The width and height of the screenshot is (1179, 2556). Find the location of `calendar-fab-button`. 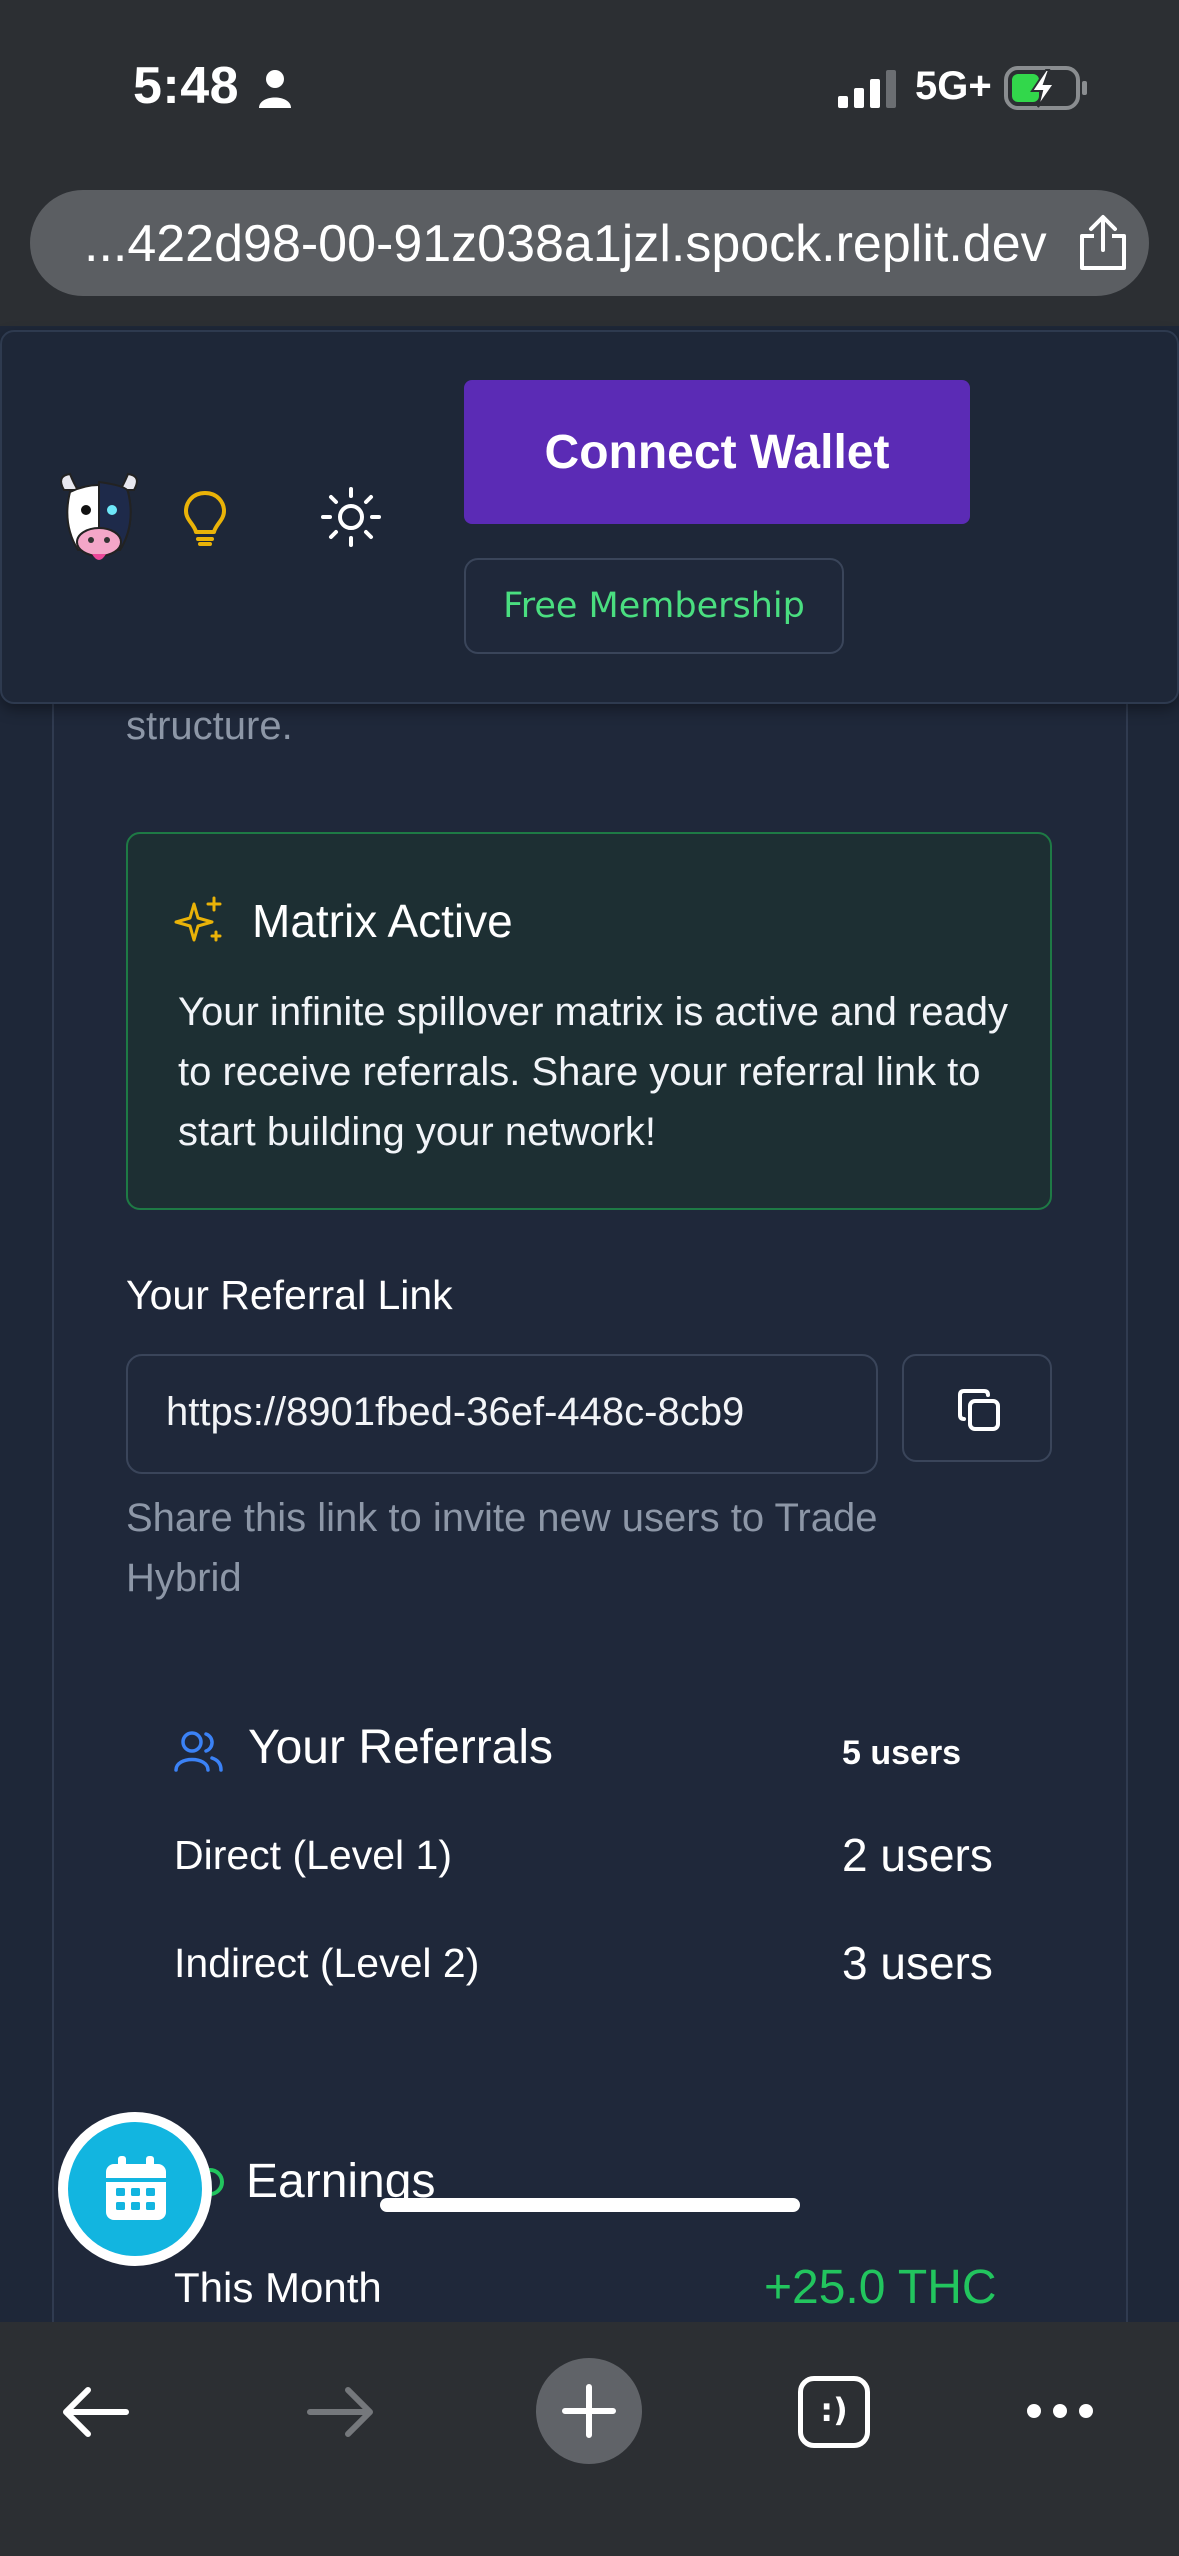

calendar-fab-button is located at coordinates (135, 2189).